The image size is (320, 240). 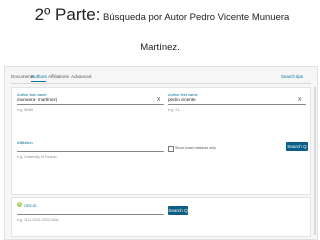 I want to click on slide-title-rest: Búsqueda por Autor Pedro Vicente Munuera, so click(x=195, y=17).